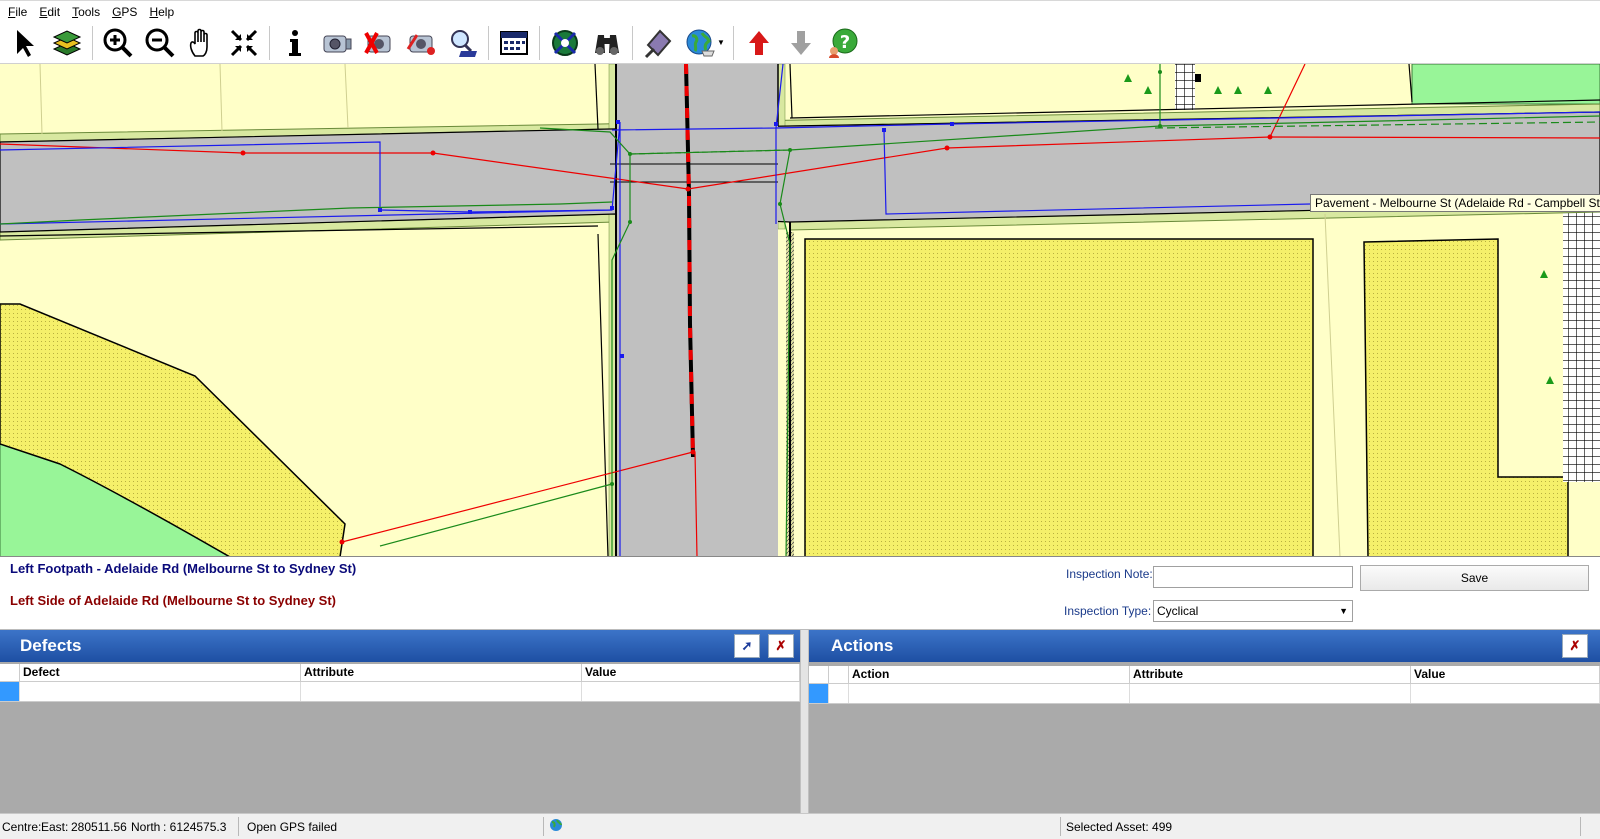 The height and width of the screenshot is (839, 1600). Describe the element at coordinates (658, 43) in the screenshot. I see `sign-icon` at that location.